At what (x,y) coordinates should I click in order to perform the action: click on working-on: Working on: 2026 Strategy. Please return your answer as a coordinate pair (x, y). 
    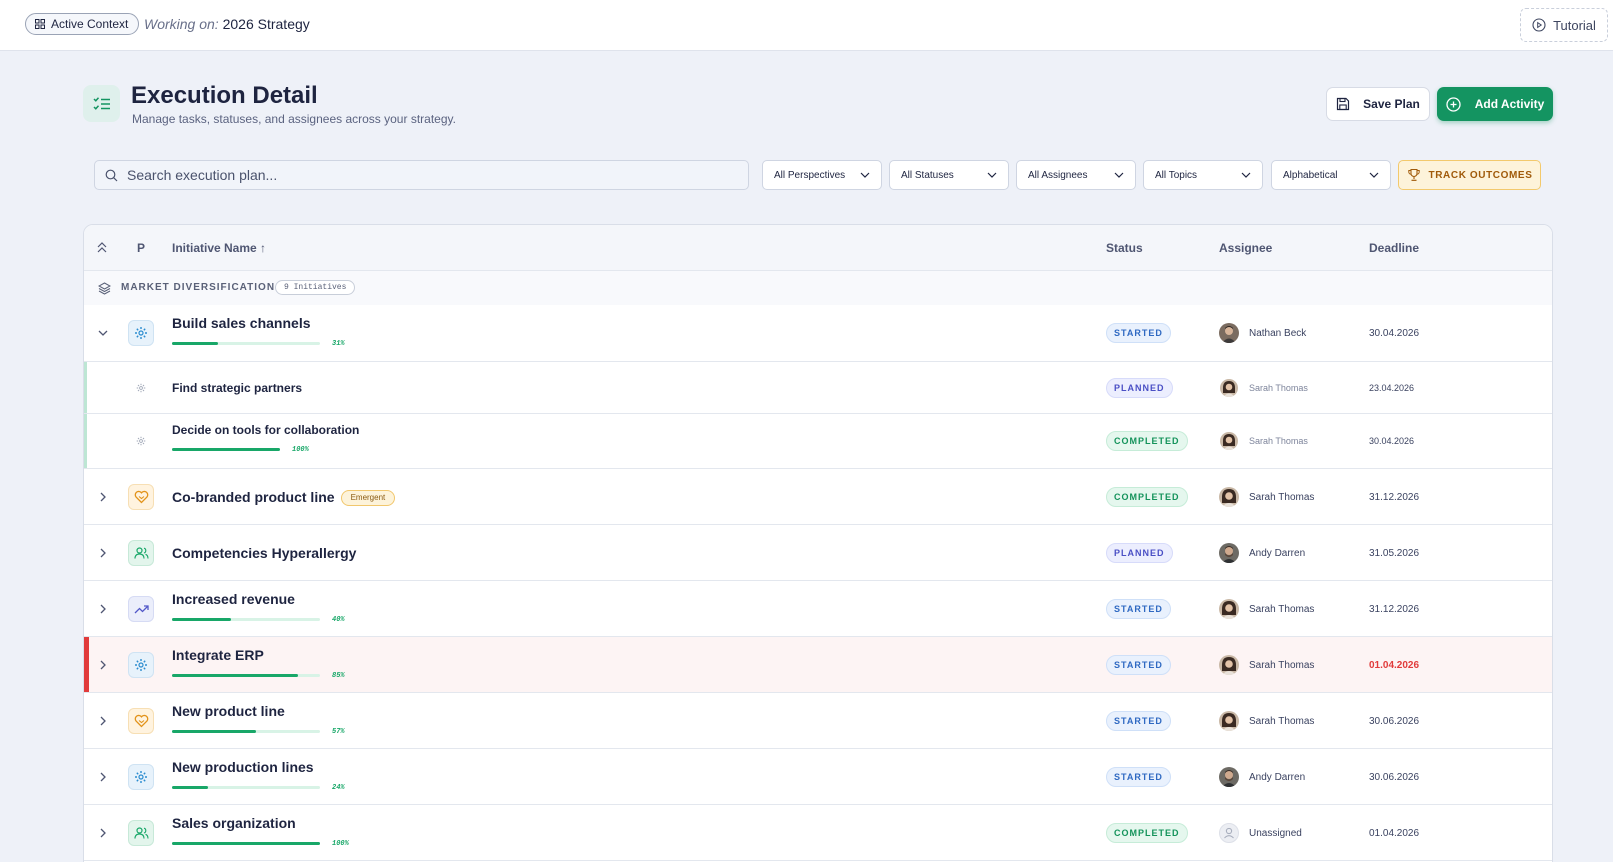
    Looking at the image, I should click on (227, 24).